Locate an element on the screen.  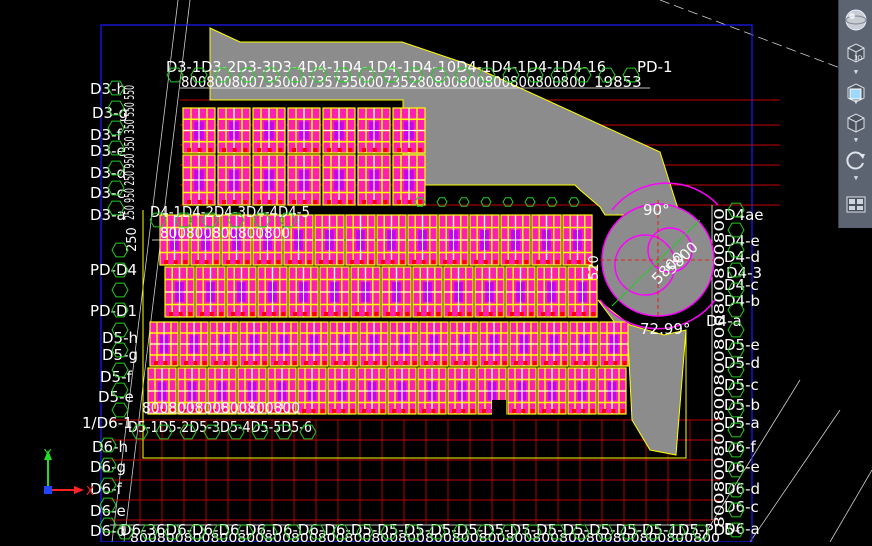
label-d3-c: D3-c is located at coordinates (107, 193).